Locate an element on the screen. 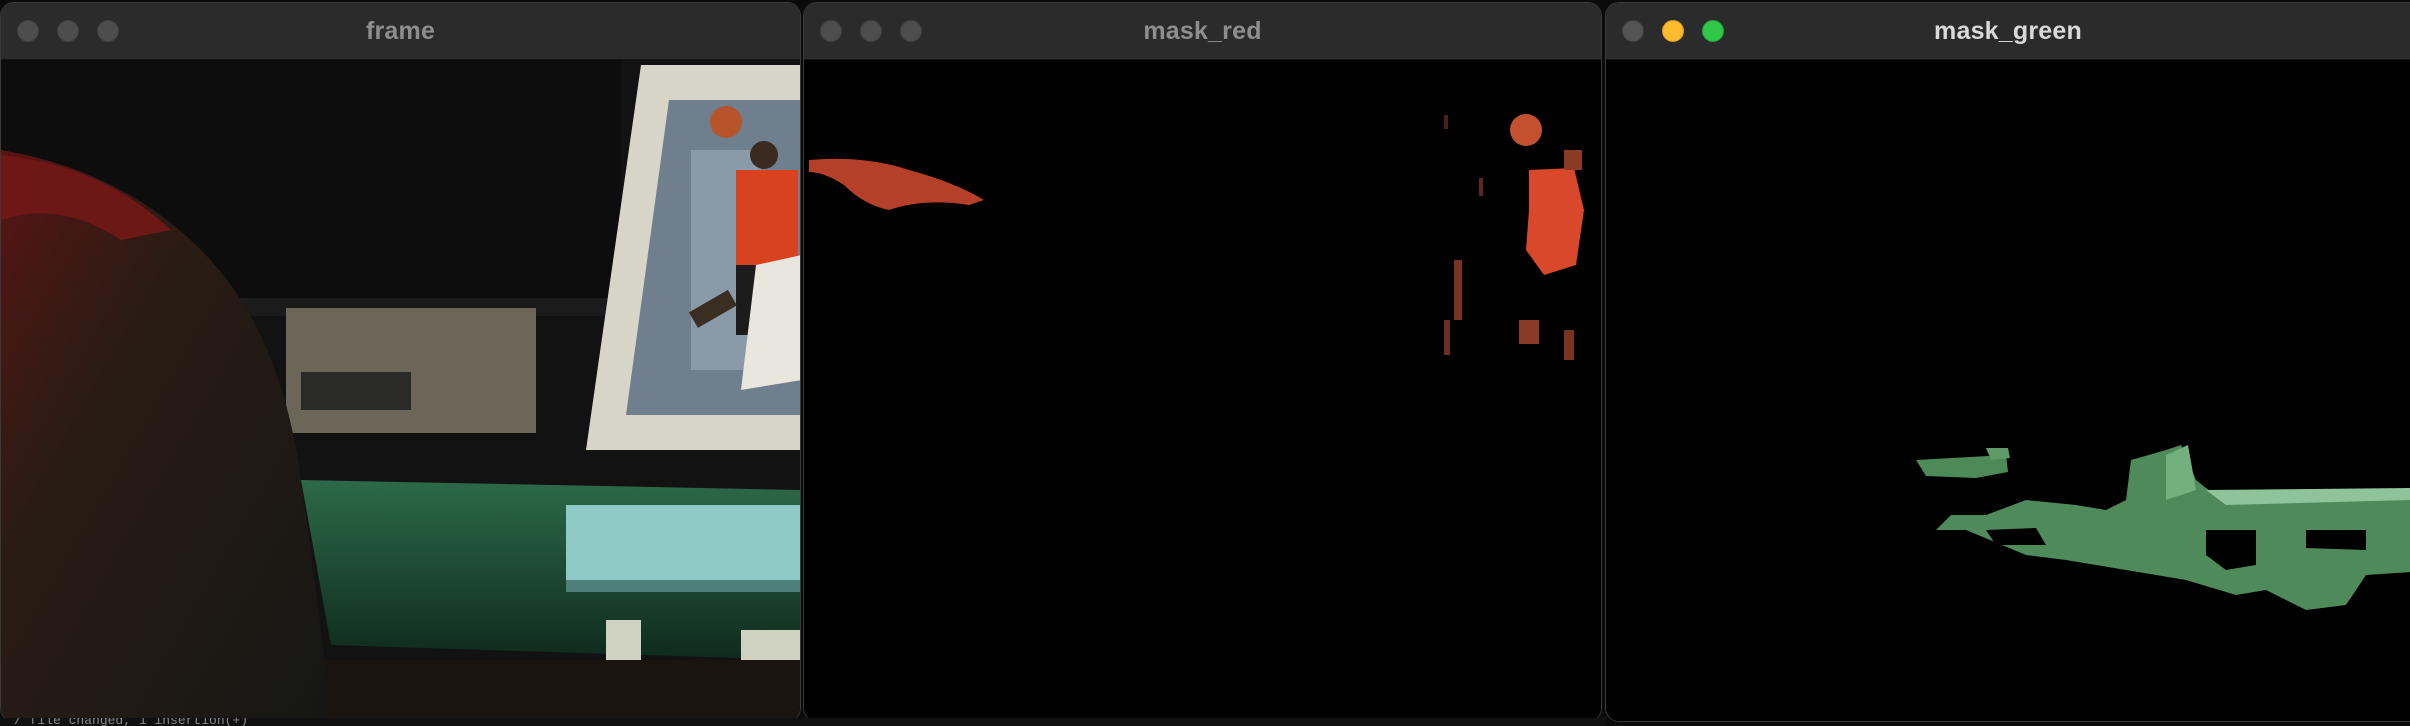  window-title: mask_red is located at coordinates (1202, 30).